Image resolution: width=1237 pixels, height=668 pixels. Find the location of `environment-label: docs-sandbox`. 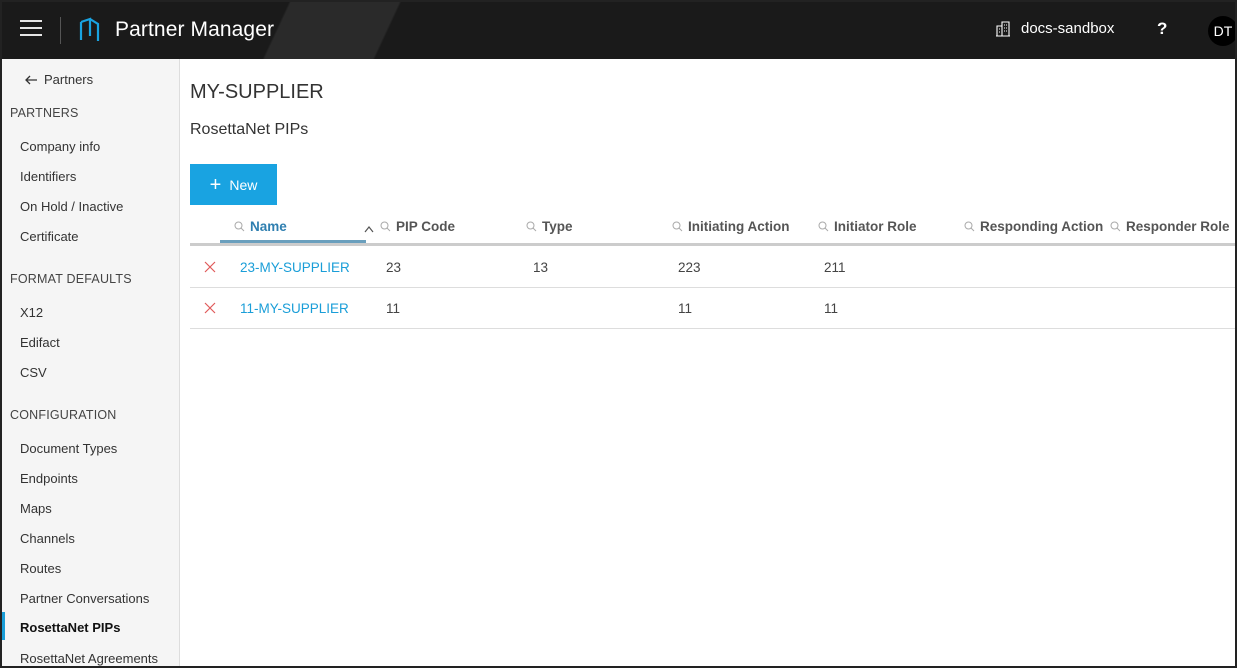

environment-label: docs-sandbox is located at coordinates (1068, 28).